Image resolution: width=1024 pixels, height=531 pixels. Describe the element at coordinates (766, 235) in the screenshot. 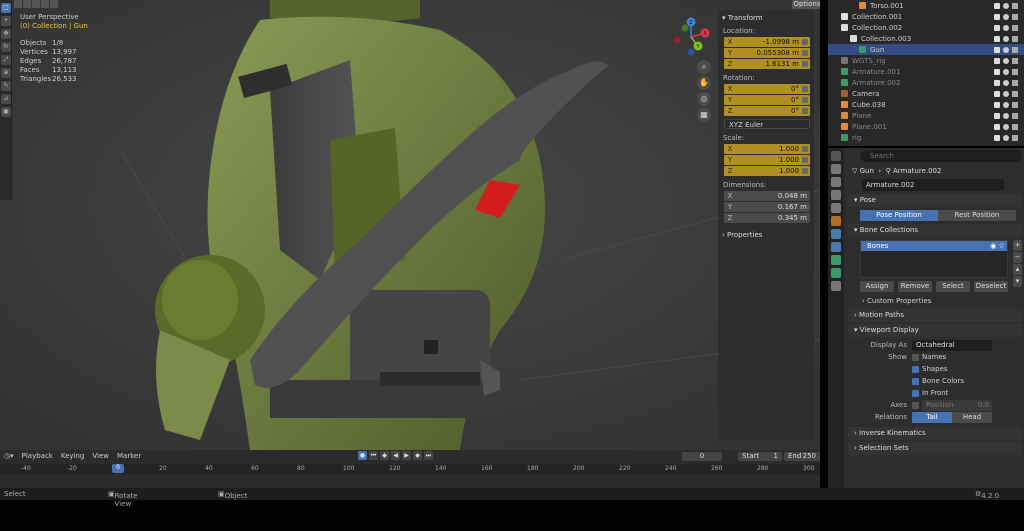

I see `properties-subpanel: › Properties` at that location.